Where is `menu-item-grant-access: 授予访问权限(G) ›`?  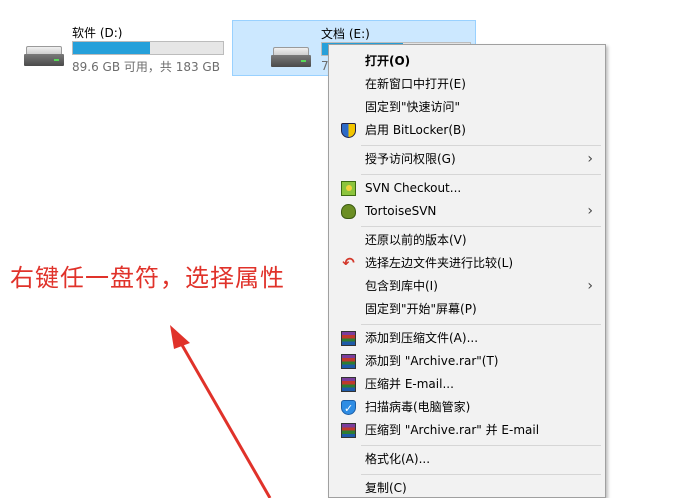 menu-item-grant-access: 授予访问权限(G) › is located at coordinates (467, 159).